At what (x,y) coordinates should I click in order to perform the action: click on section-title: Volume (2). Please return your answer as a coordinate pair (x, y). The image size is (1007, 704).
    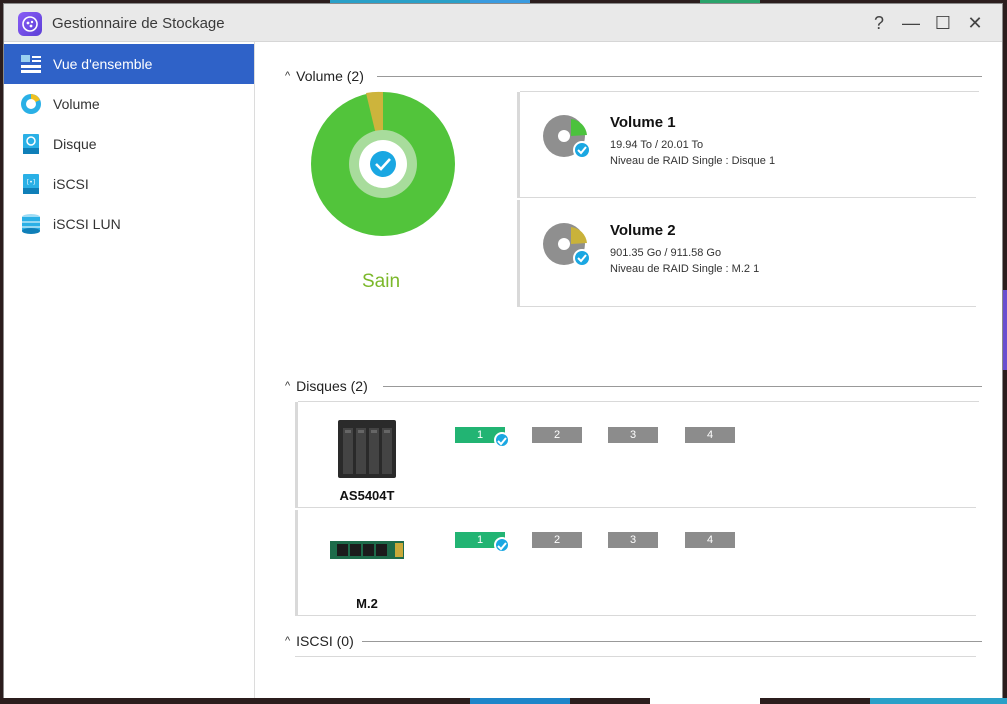
    Looking at the image, I should click on (330, 76).